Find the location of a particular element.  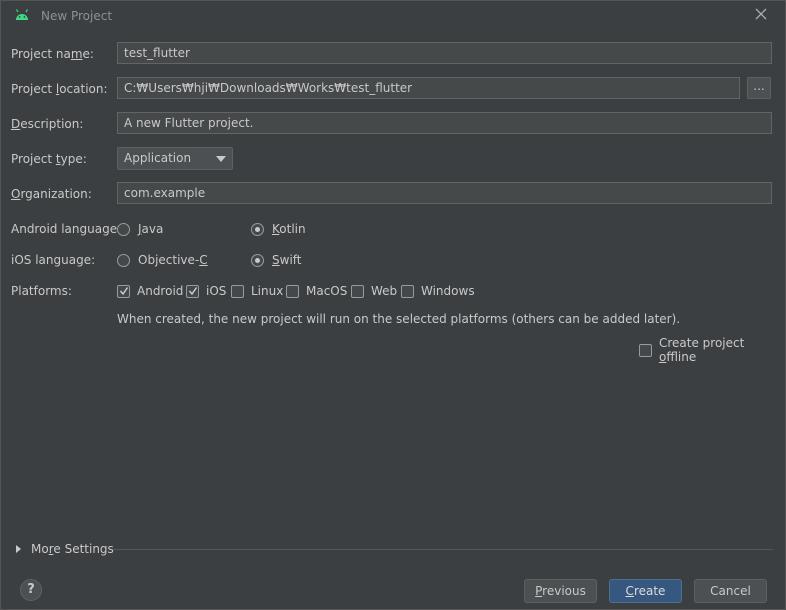

platform-android-checkbox: Android is located at coordinates (150, 291).